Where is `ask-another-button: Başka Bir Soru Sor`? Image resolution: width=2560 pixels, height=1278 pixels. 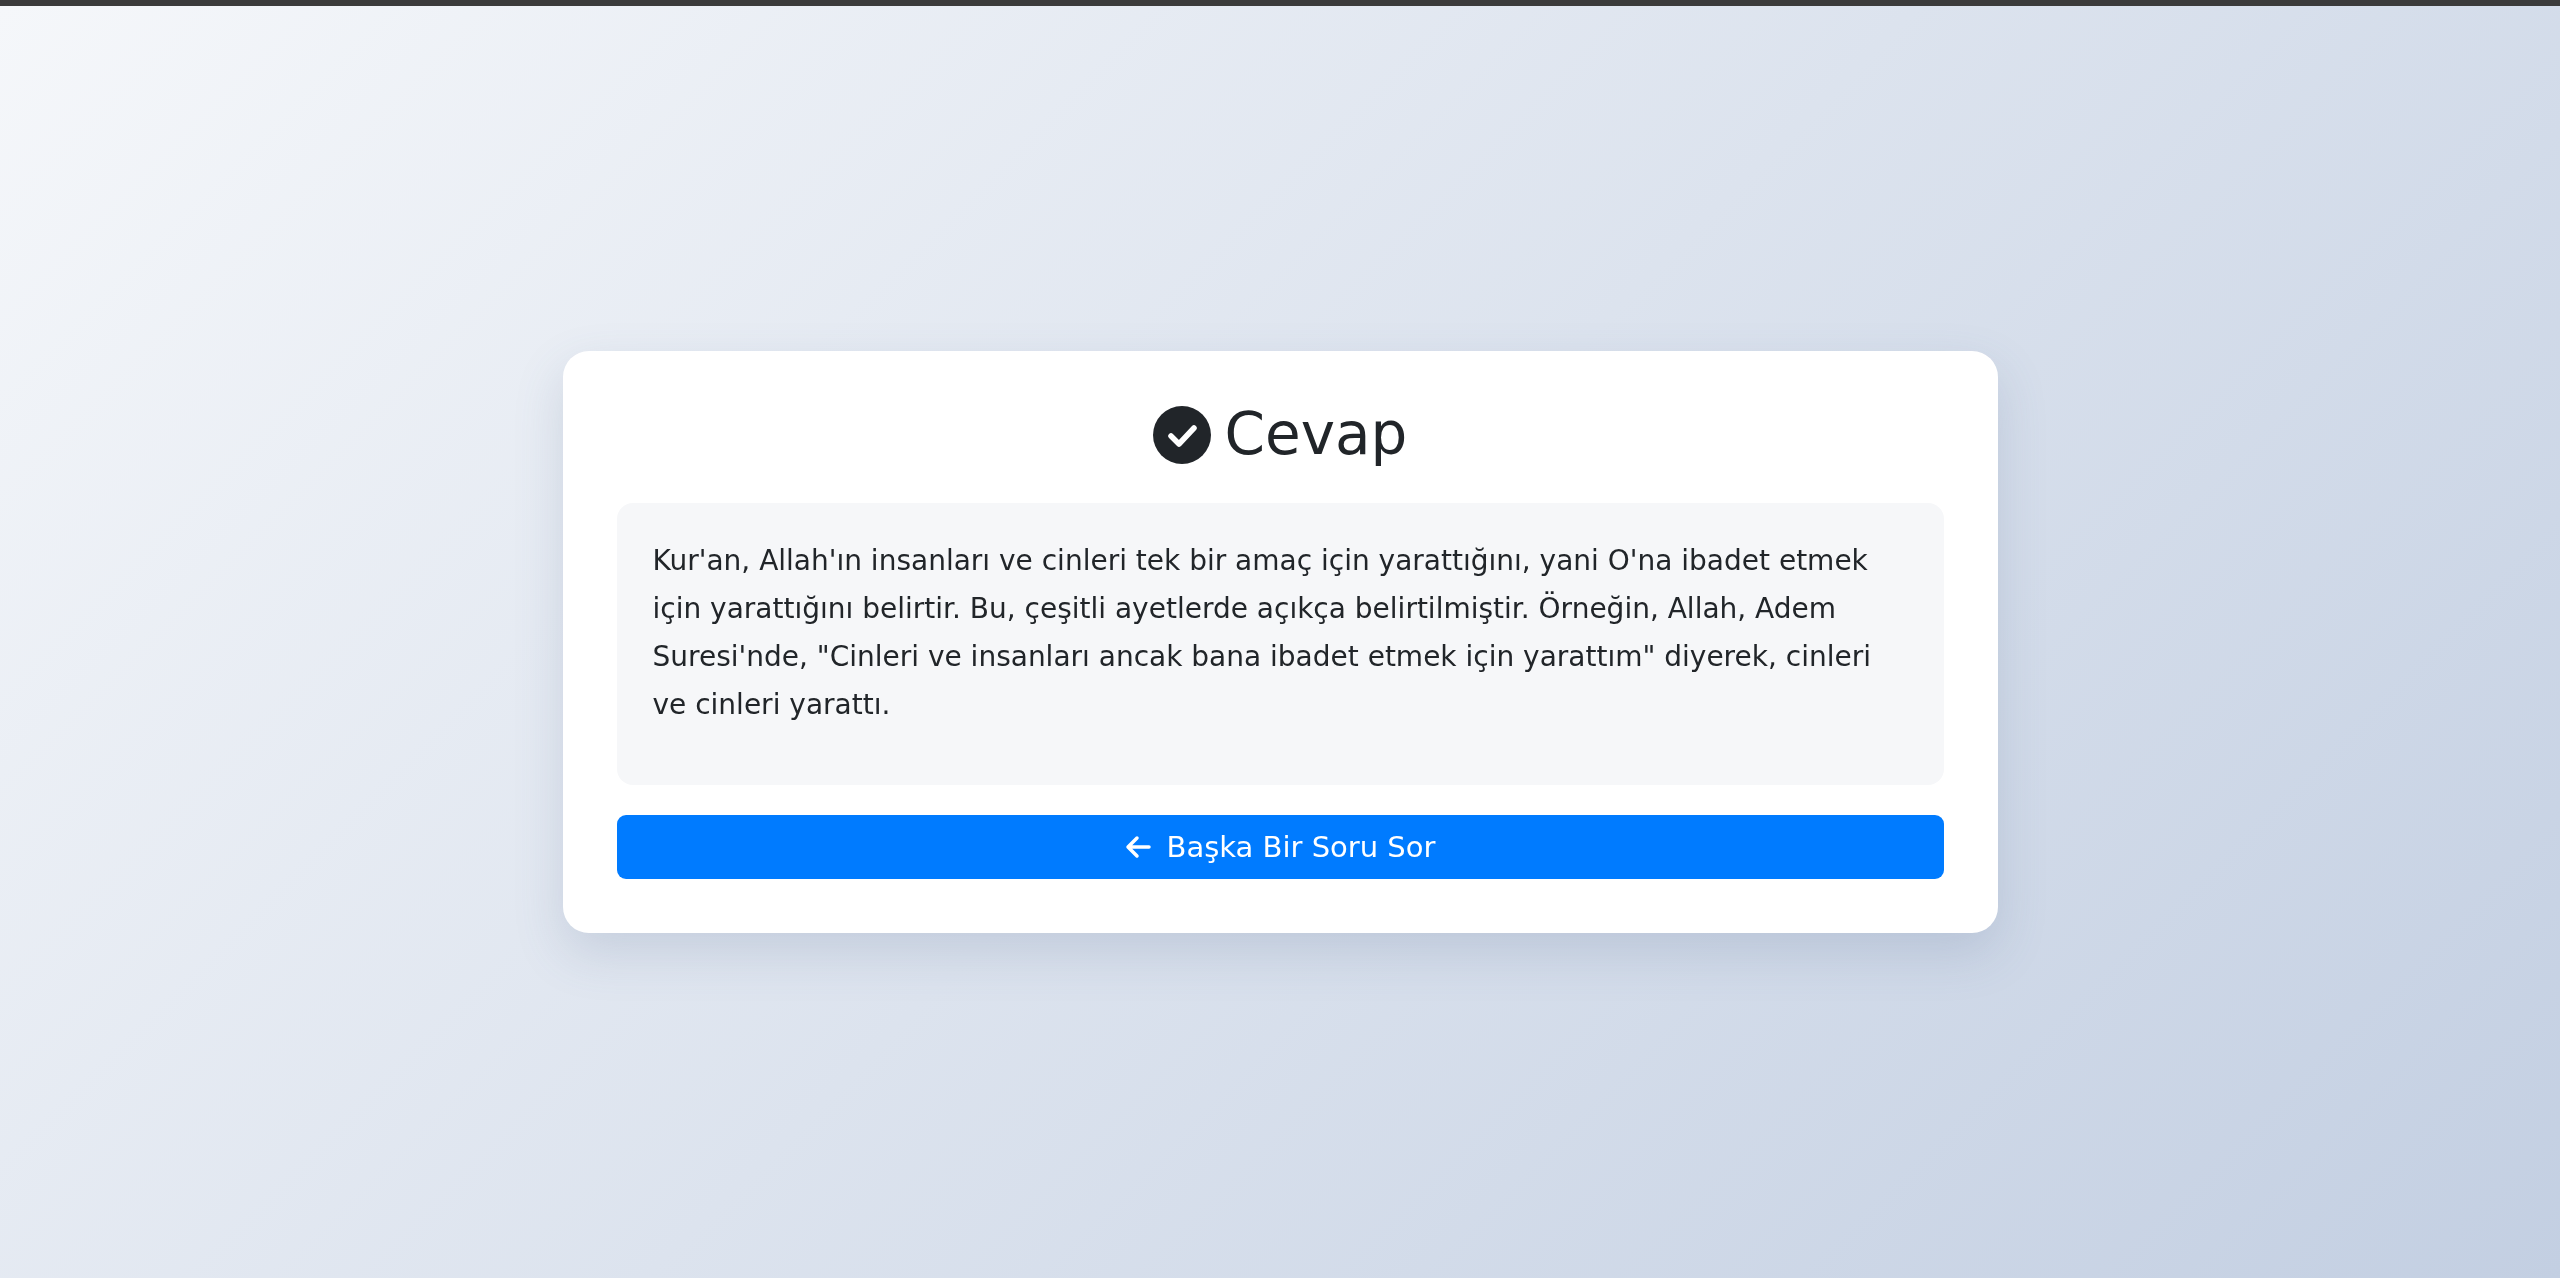 ask-another-button: Başka Bir Soru Sor is located at coordinates (1280, 846).